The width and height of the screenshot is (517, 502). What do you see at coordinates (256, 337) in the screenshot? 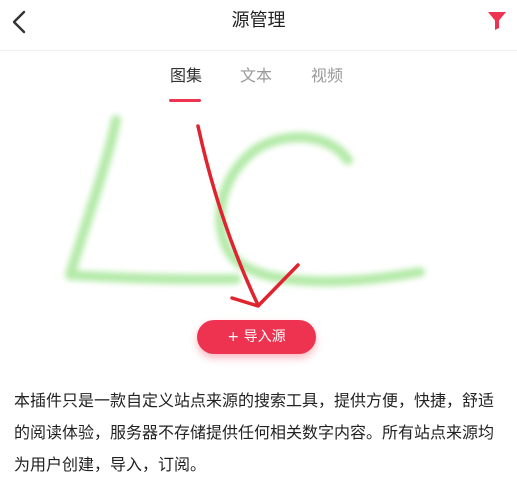
I see `import-source-button: + 导入源` at bounding box center [256, 337].